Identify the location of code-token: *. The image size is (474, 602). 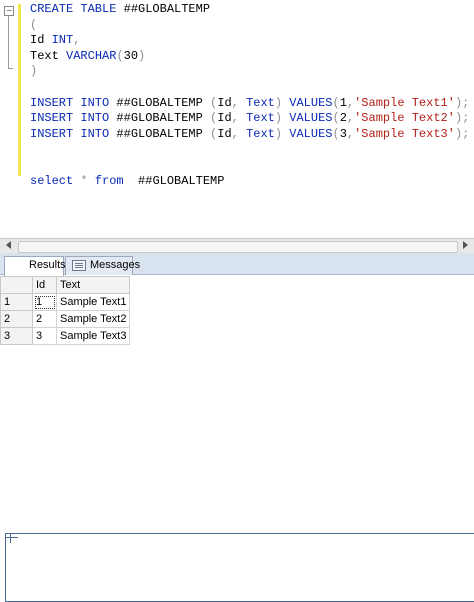
(87, 180).